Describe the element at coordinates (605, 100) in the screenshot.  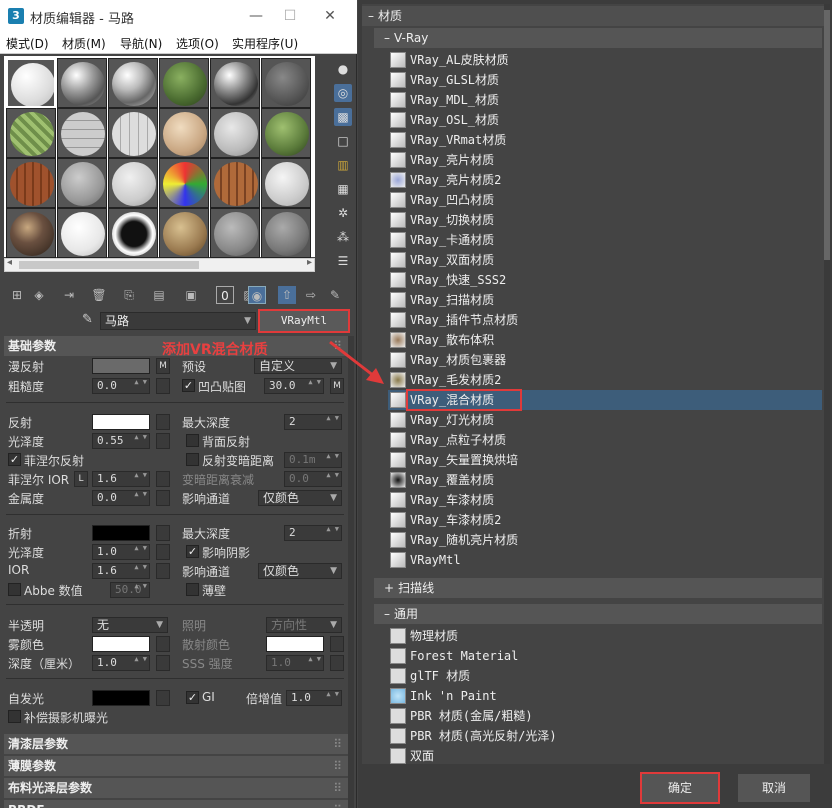
I see `material-list-item: VRay_MDL_材质` at that location.